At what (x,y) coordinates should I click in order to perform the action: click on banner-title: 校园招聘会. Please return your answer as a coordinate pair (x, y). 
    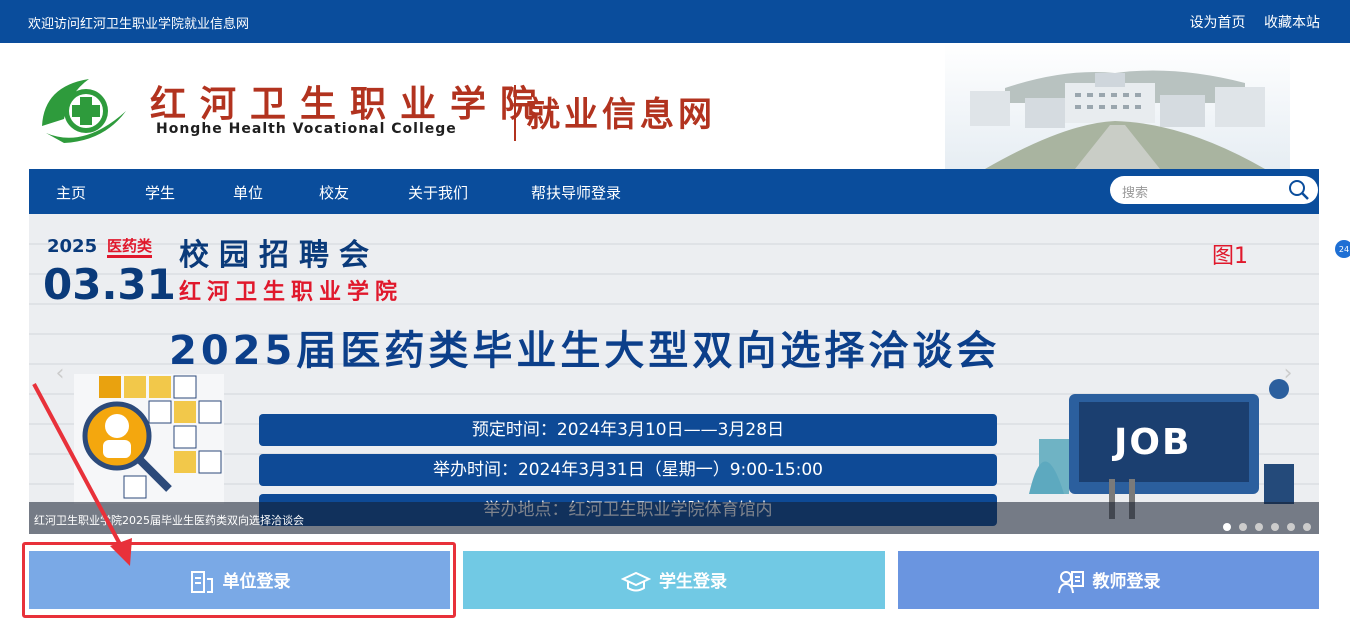
    Looking at the image, I should click on (279, 255).